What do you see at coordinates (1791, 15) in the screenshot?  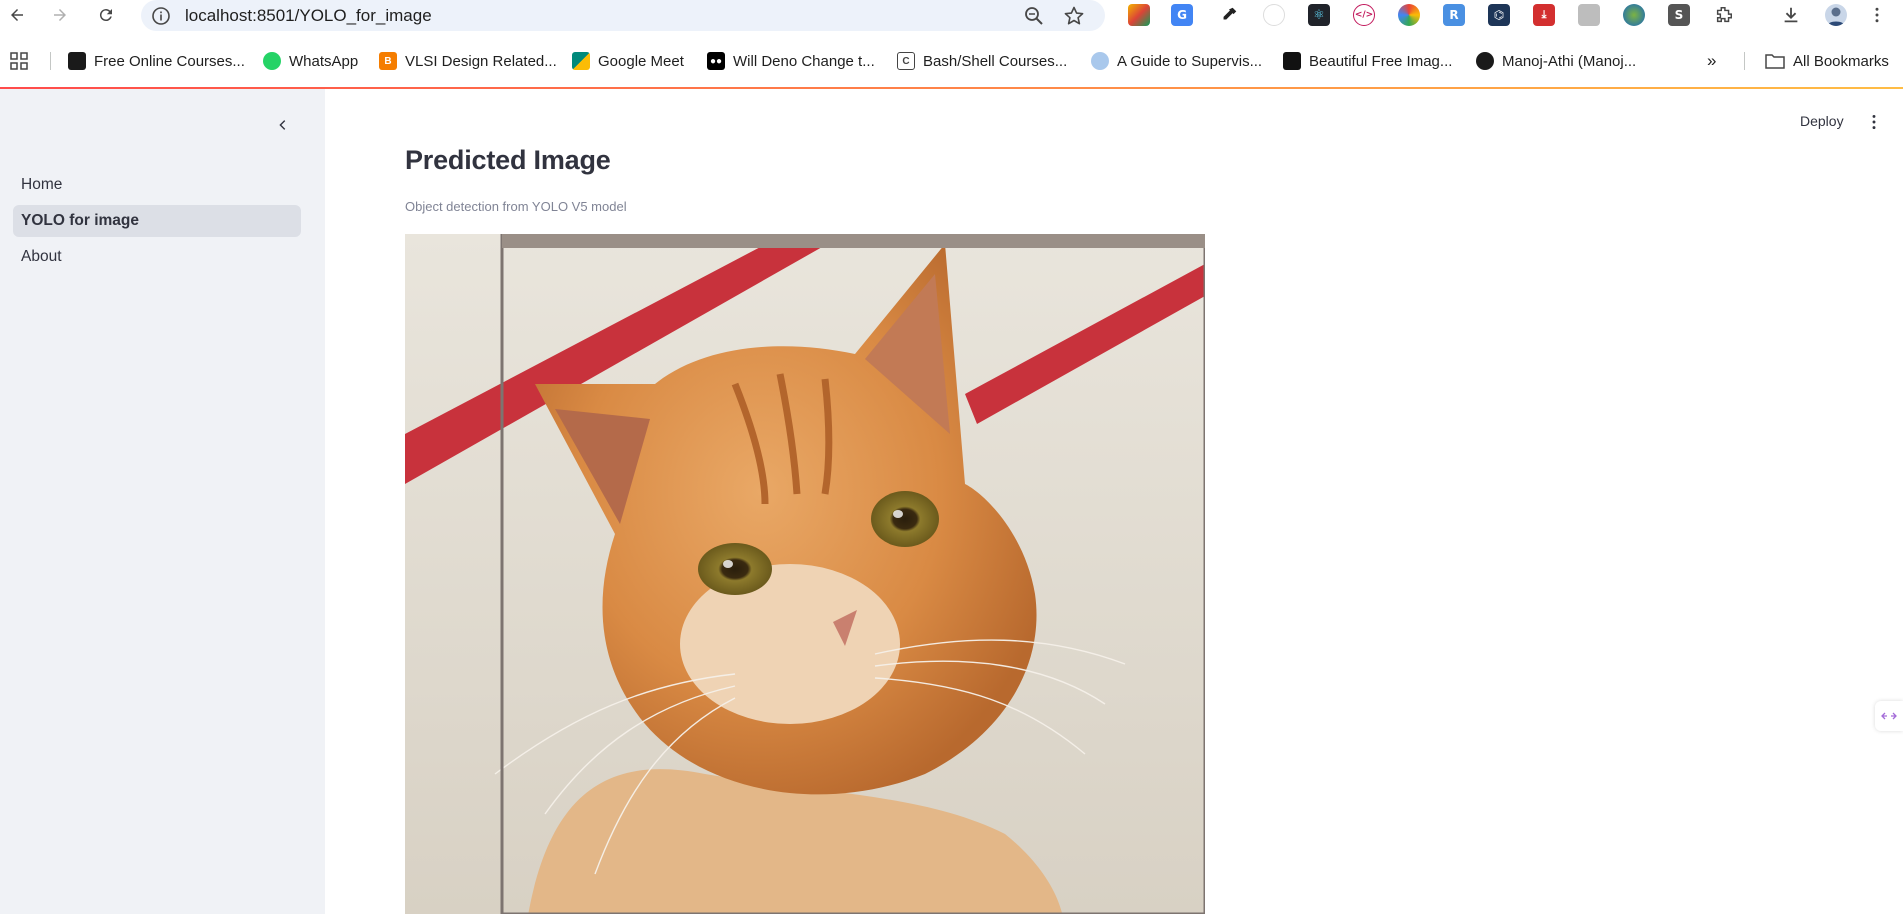 I see `downloads-icon` at bounding box center [1791, 15].